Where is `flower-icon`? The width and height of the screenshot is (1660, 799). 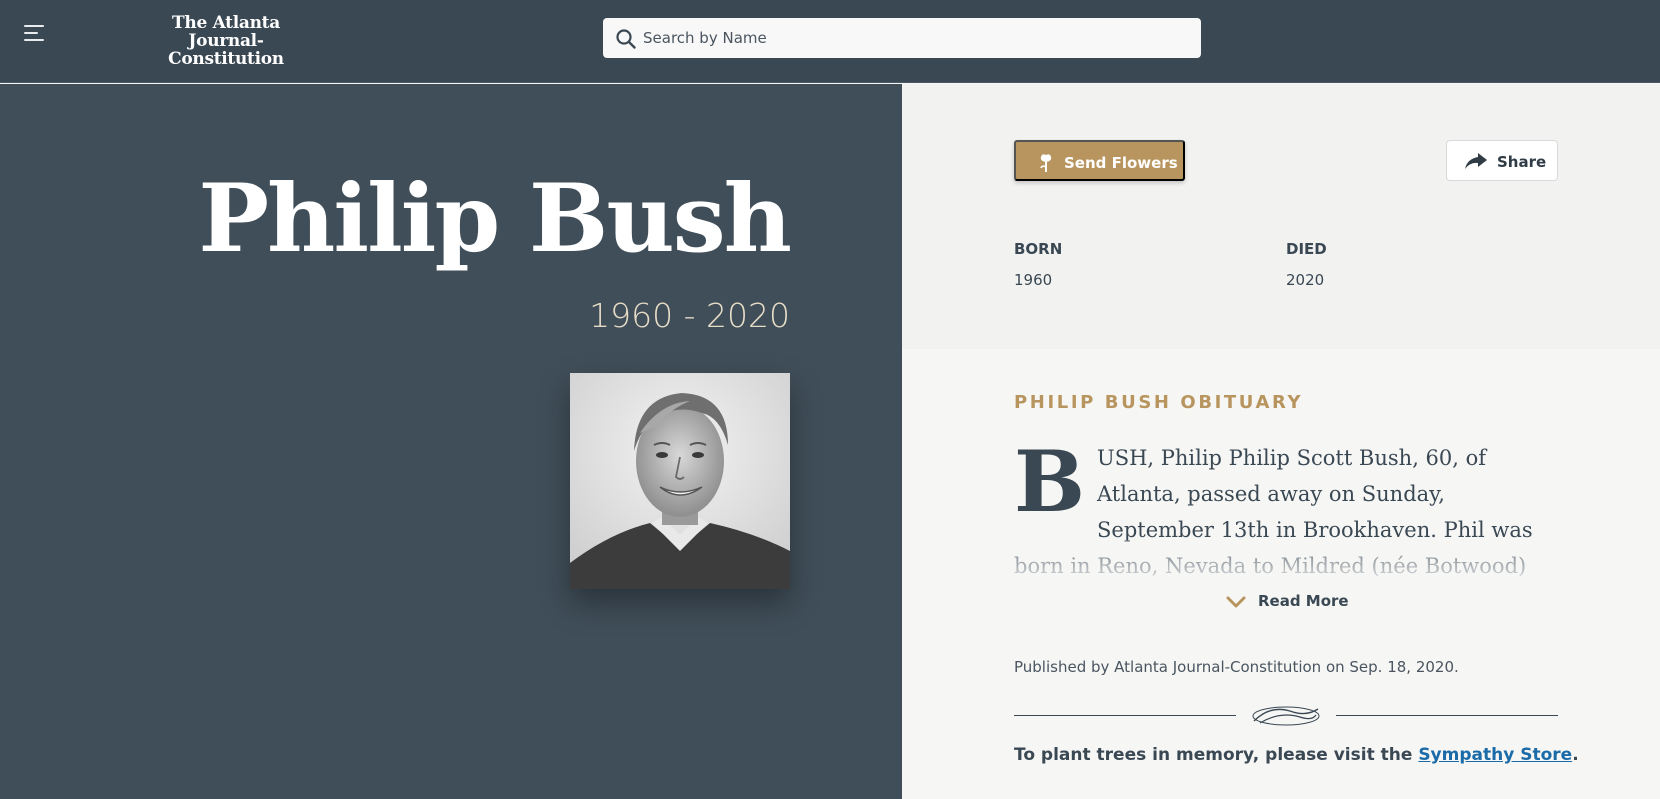 flower-icon is located at coordinates (1046, 163).